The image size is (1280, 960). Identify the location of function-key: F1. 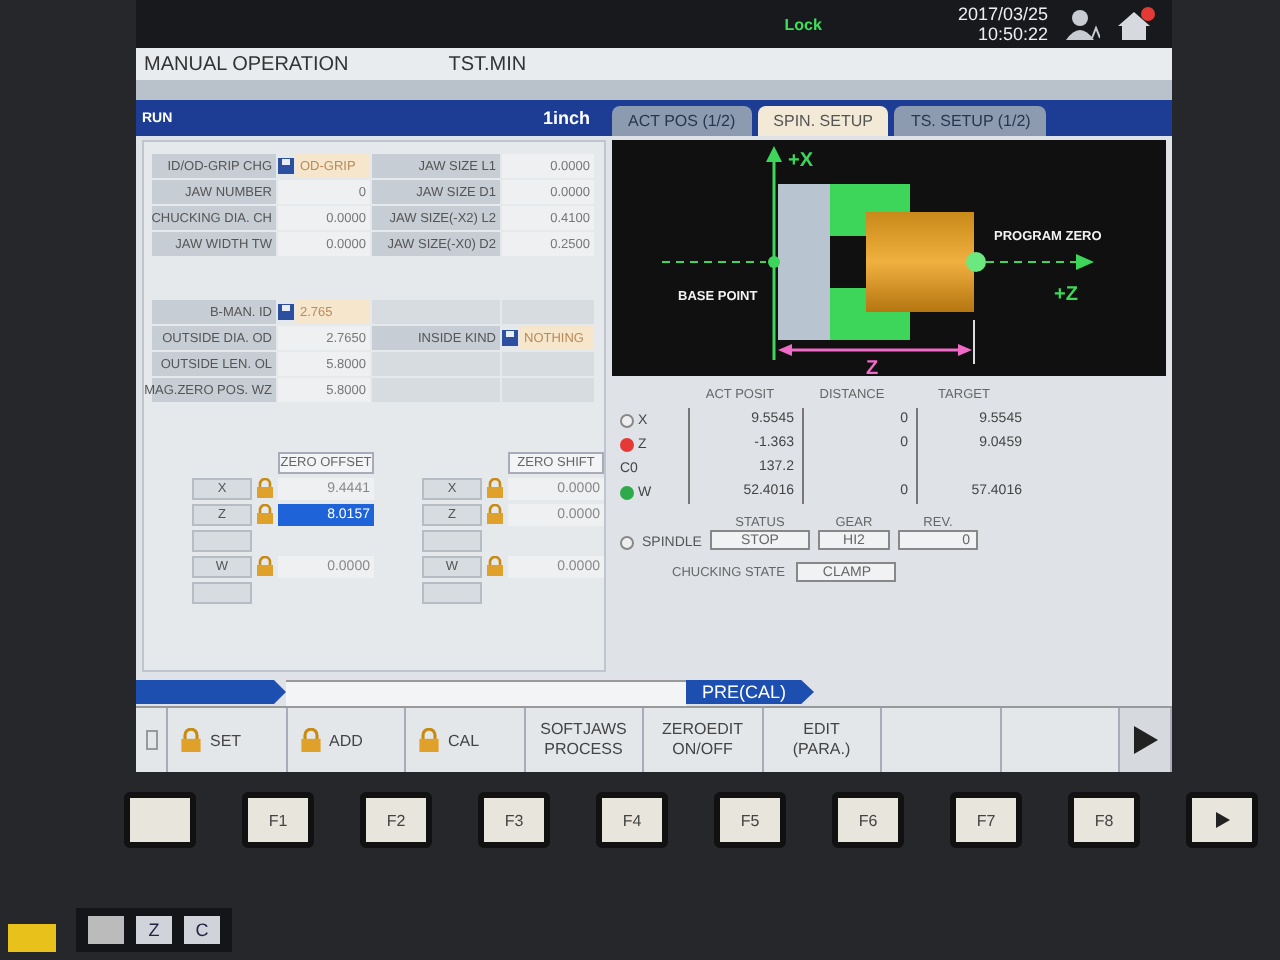
(278, 820).